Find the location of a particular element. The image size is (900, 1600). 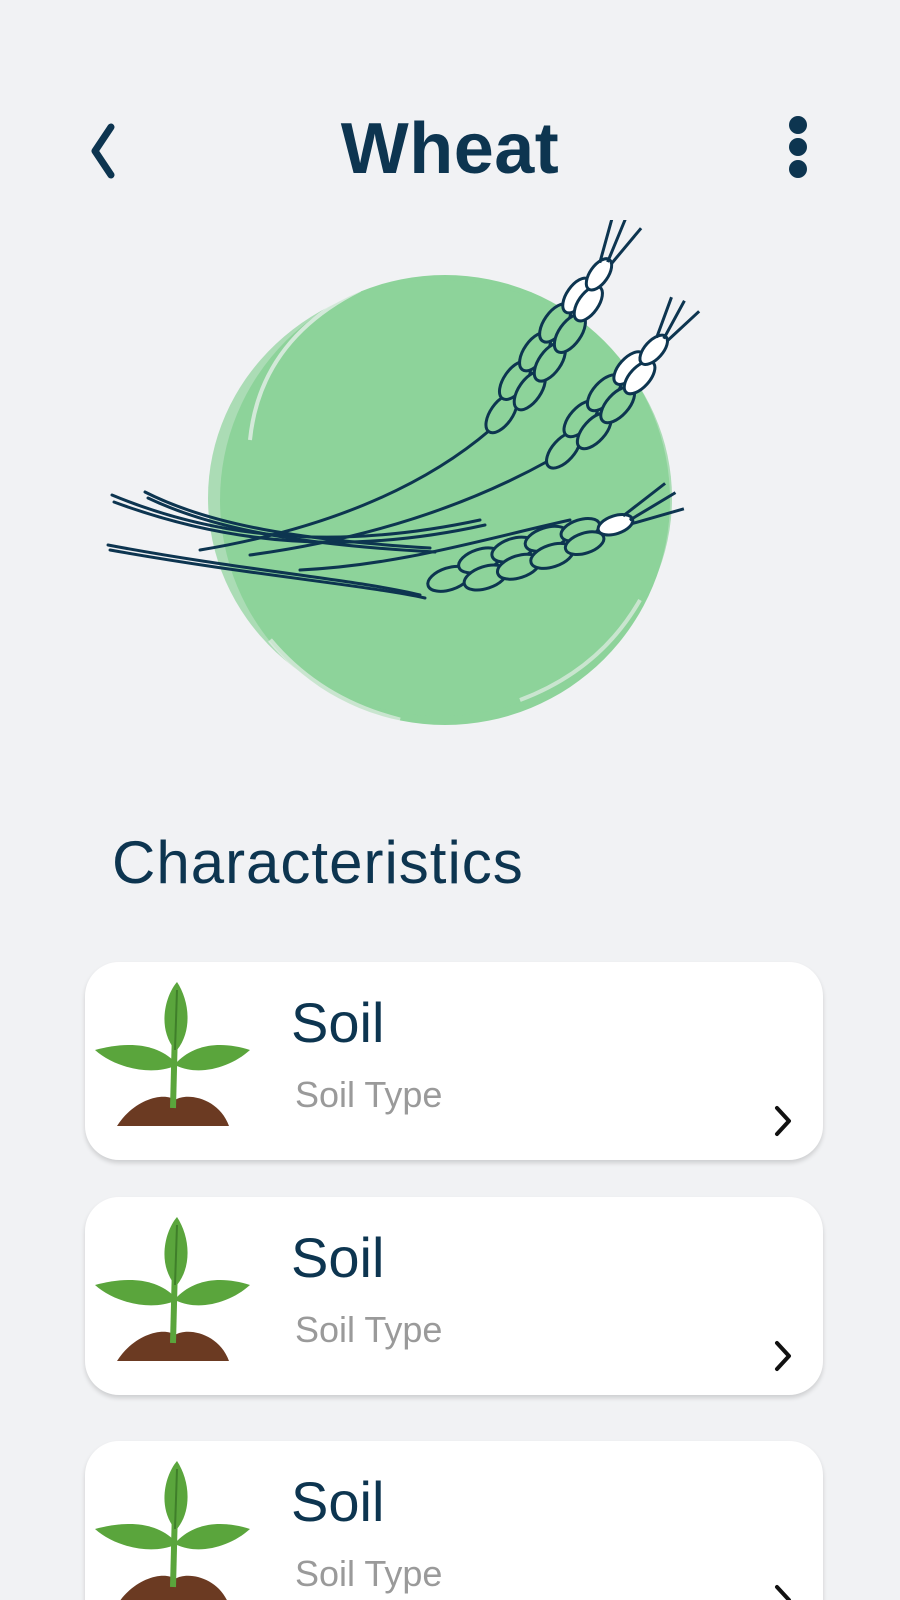

more-vertical-icon is located at coordinates (798, 147).